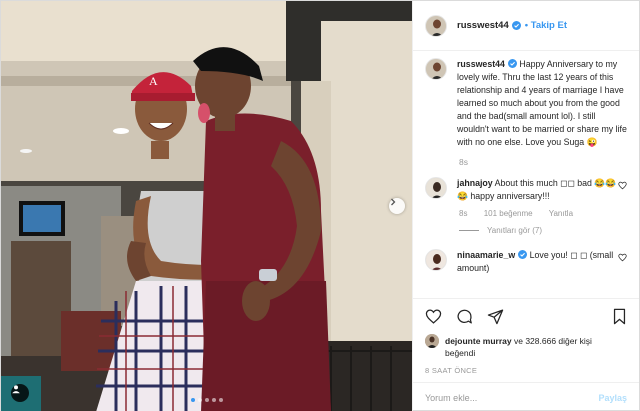 Image resolution: width=640 pixels, height=411 pixels. What do you see at coordinates (153, 81) in the screenshot?
I see `svg-text: A` at bounding box center [153, 81].